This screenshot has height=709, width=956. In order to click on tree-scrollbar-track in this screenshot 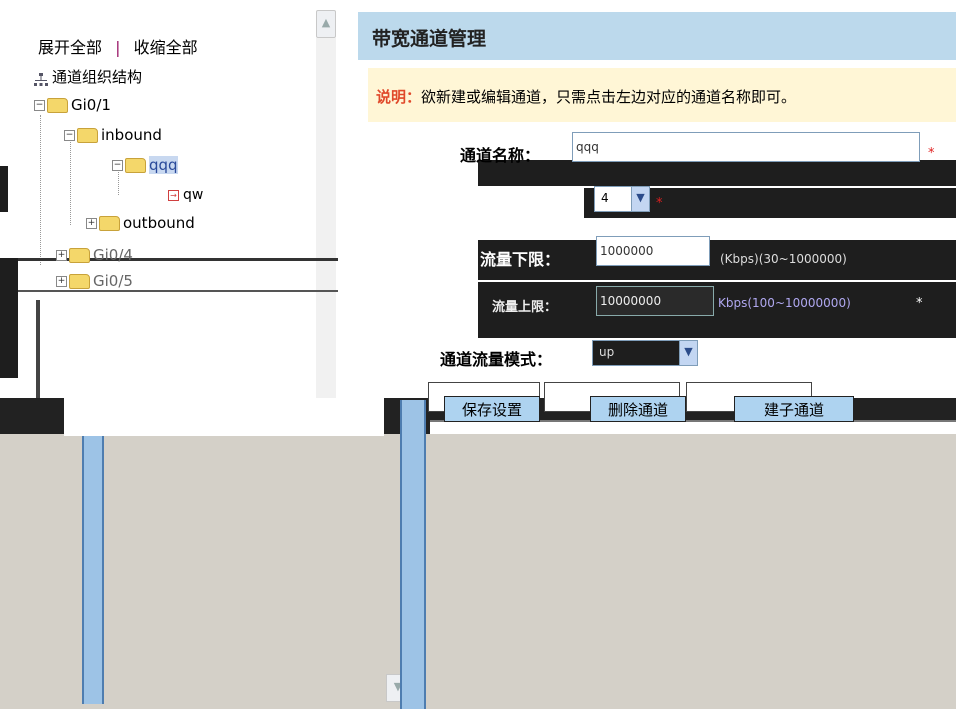, I will do `click(326, 218)`.